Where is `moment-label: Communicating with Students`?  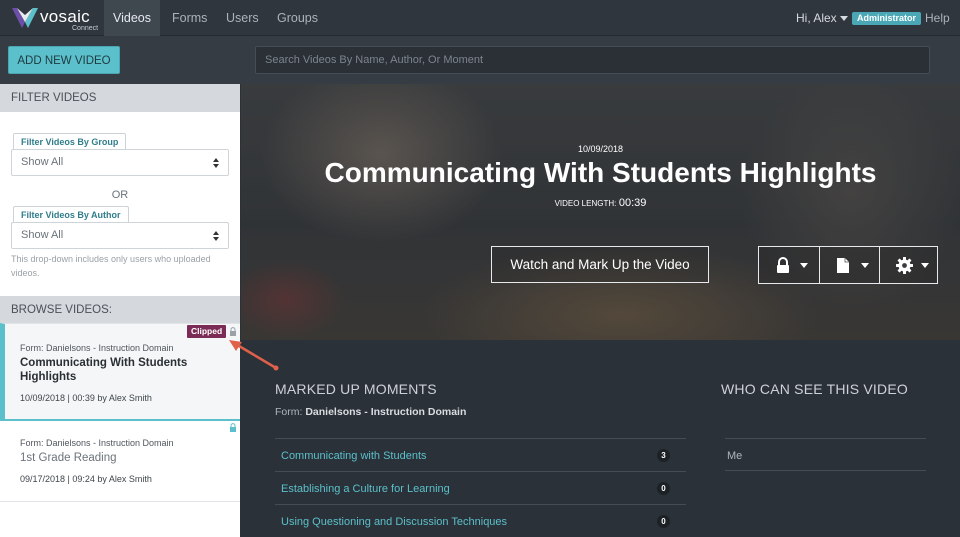 moment-label: Communicating with Students is located at coordinates (354, 456).